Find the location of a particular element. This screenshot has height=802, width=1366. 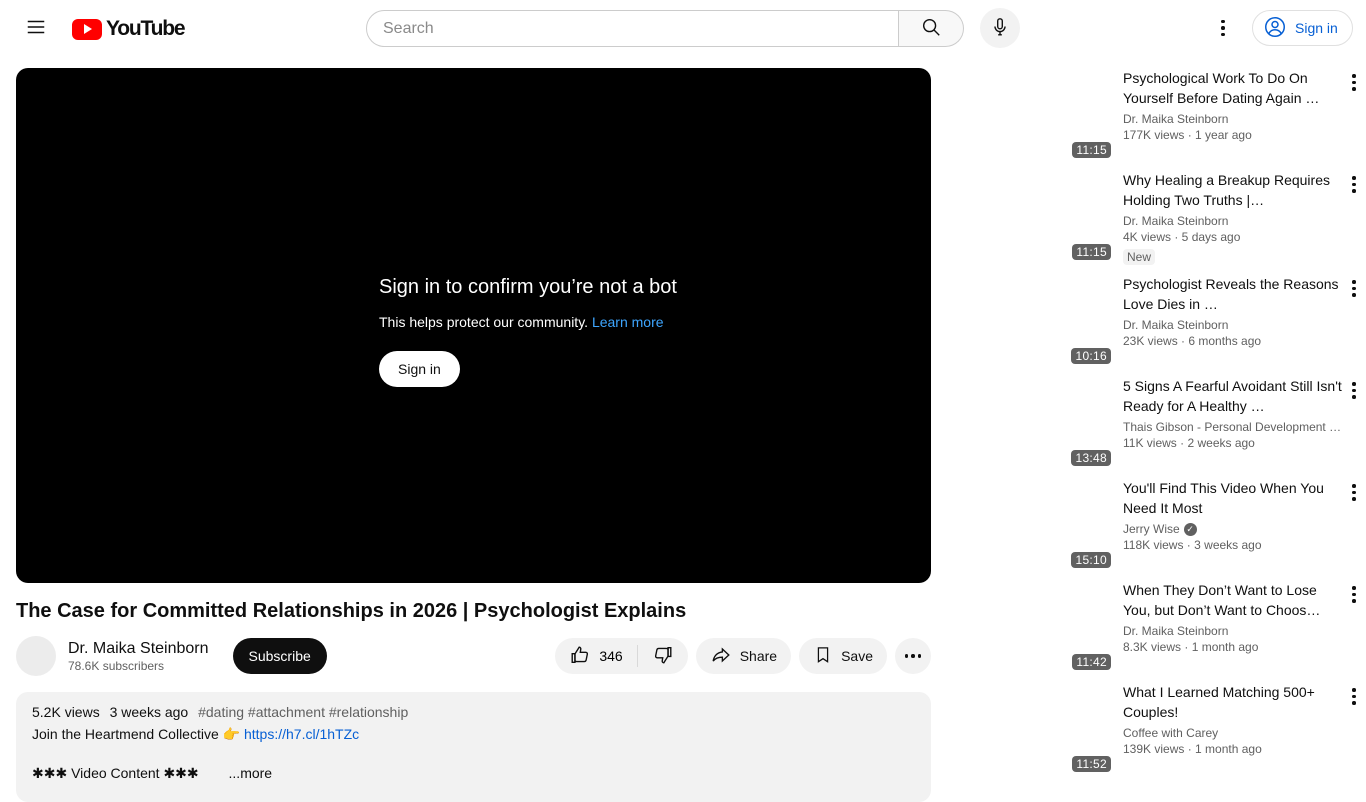

video-thumbnail: 11:52 is located at coordinates (1031, 729).